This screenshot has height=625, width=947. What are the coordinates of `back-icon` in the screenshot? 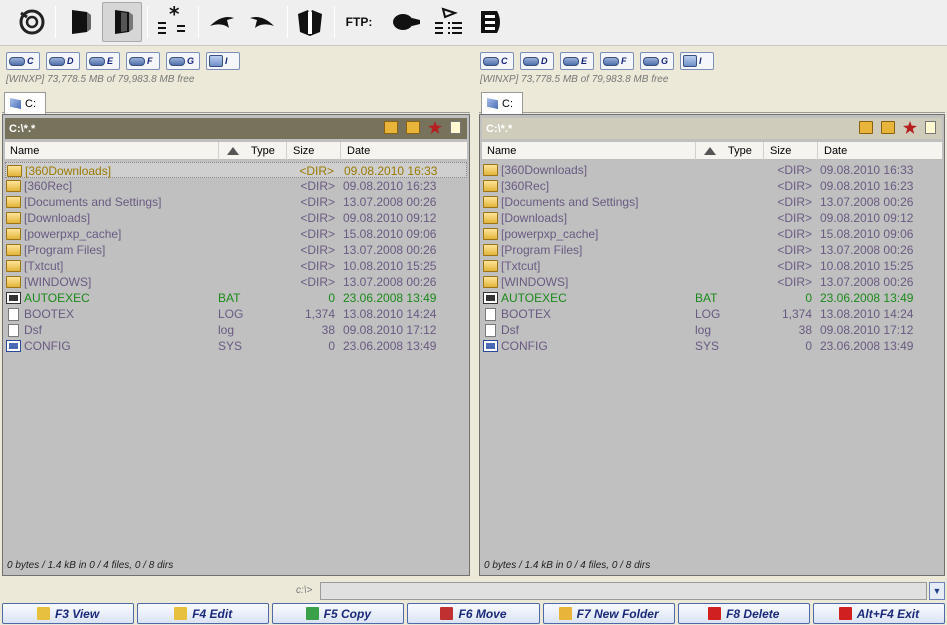 It's located at (222, 22).